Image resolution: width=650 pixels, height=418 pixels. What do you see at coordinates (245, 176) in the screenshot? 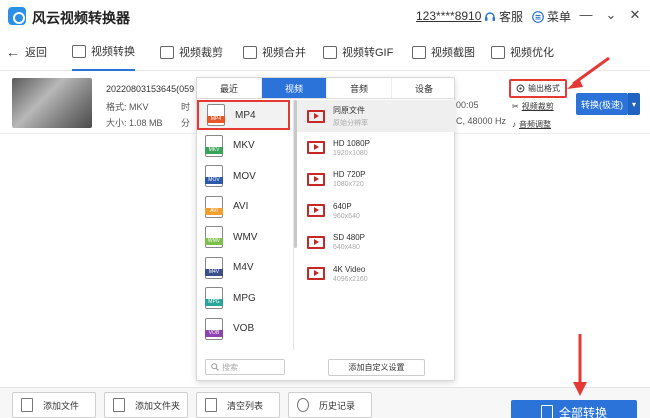
I see `format-item-mov: MOV MOV` at bounding box center [245, 176].